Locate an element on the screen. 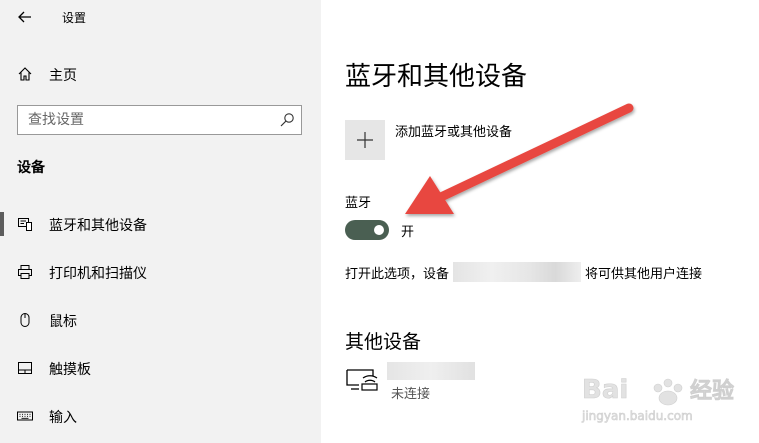 This screenshot has width=759, height=443. sidebar-item-printers: 打印机和扫描仪 is located at coordinates (160, 272).